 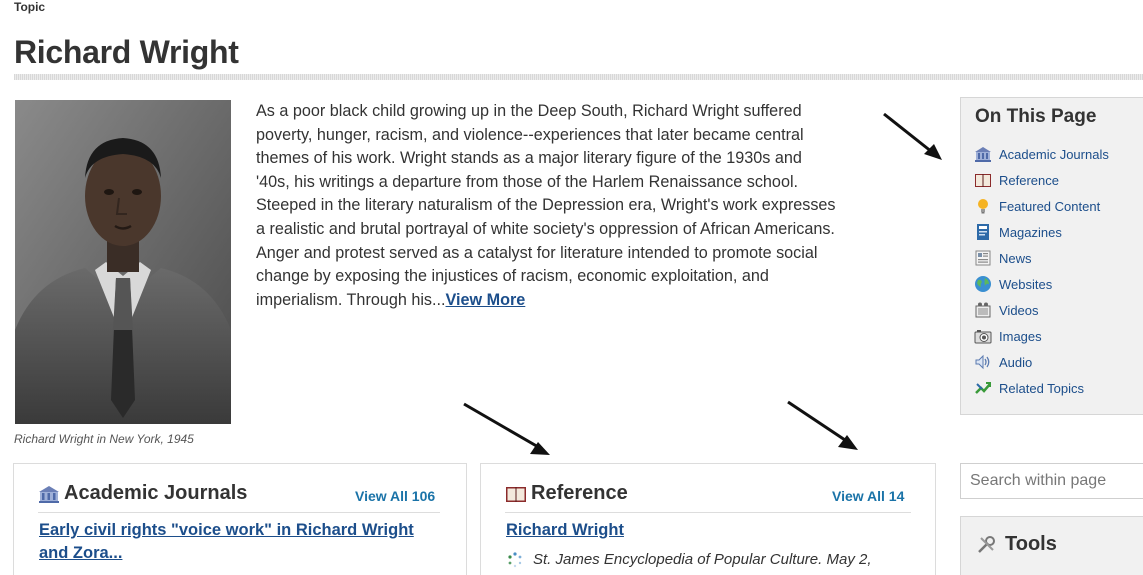 I want to click on video-icon, so click(x=983, y=310).